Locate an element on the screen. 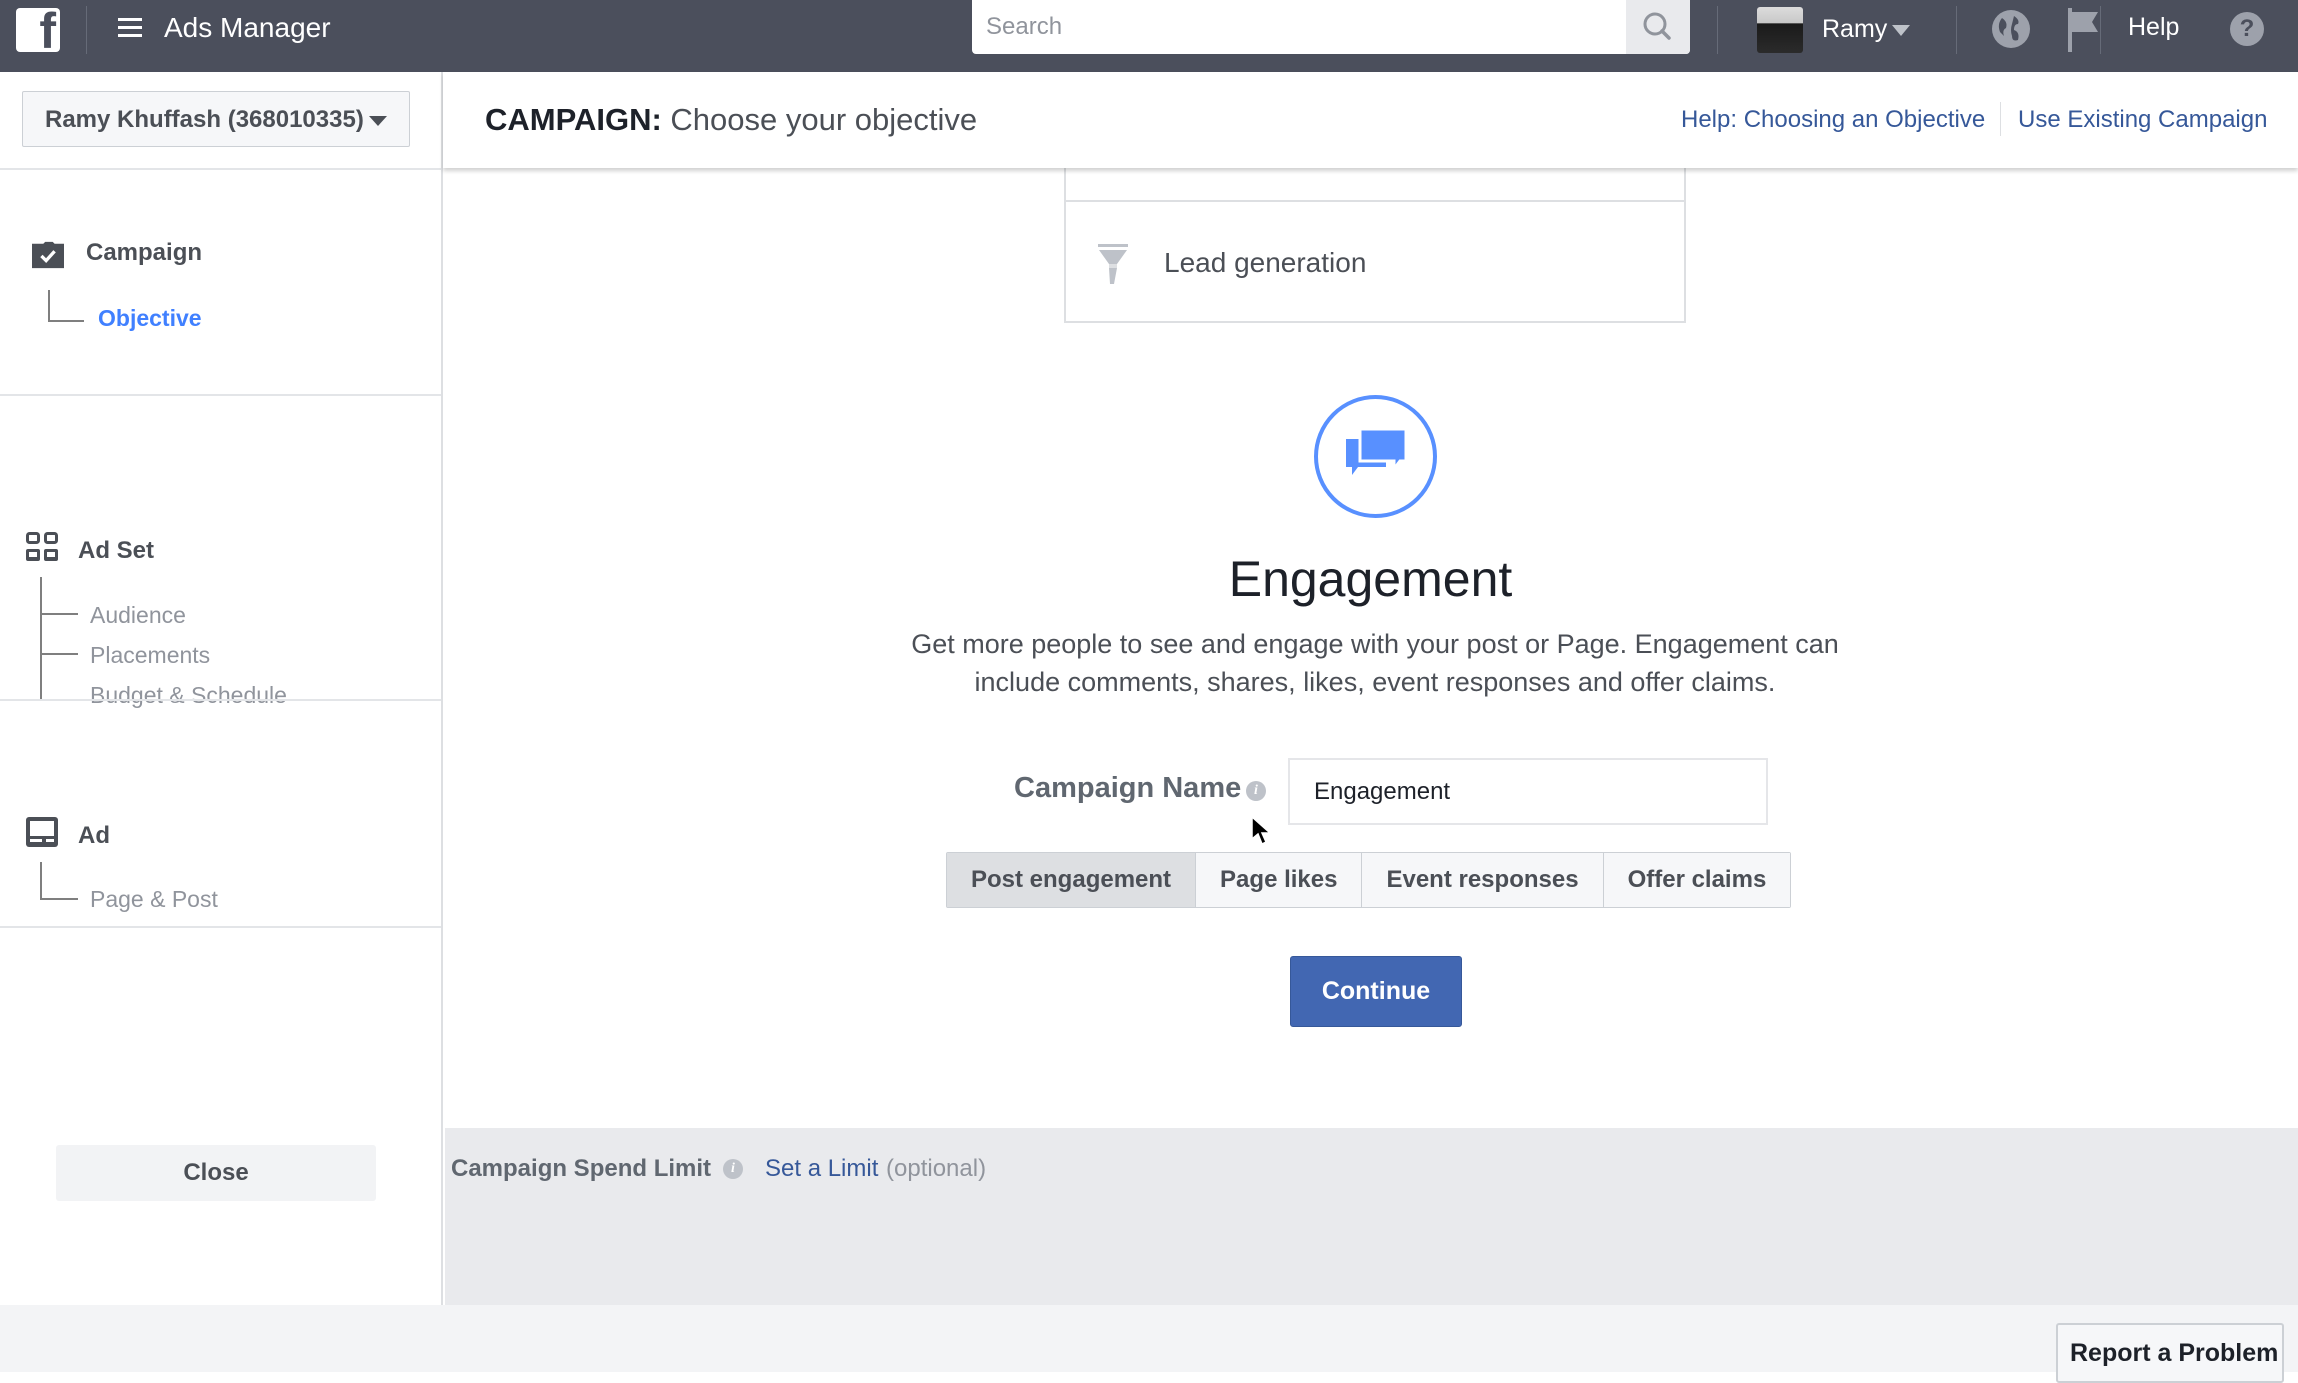 This screenshot has height=1383, width=2298. search-input is located at coordinates (1296, 27).